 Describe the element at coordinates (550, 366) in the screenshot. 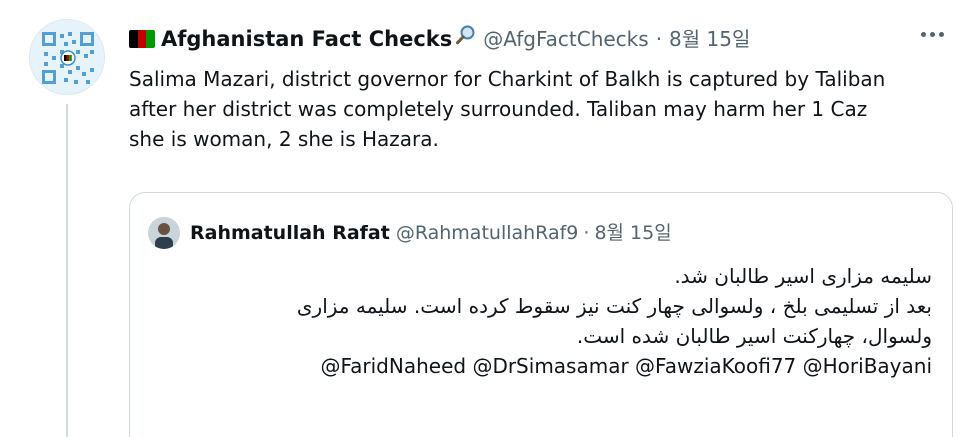

I see `mention-link: @DrSimasamar` at that location.